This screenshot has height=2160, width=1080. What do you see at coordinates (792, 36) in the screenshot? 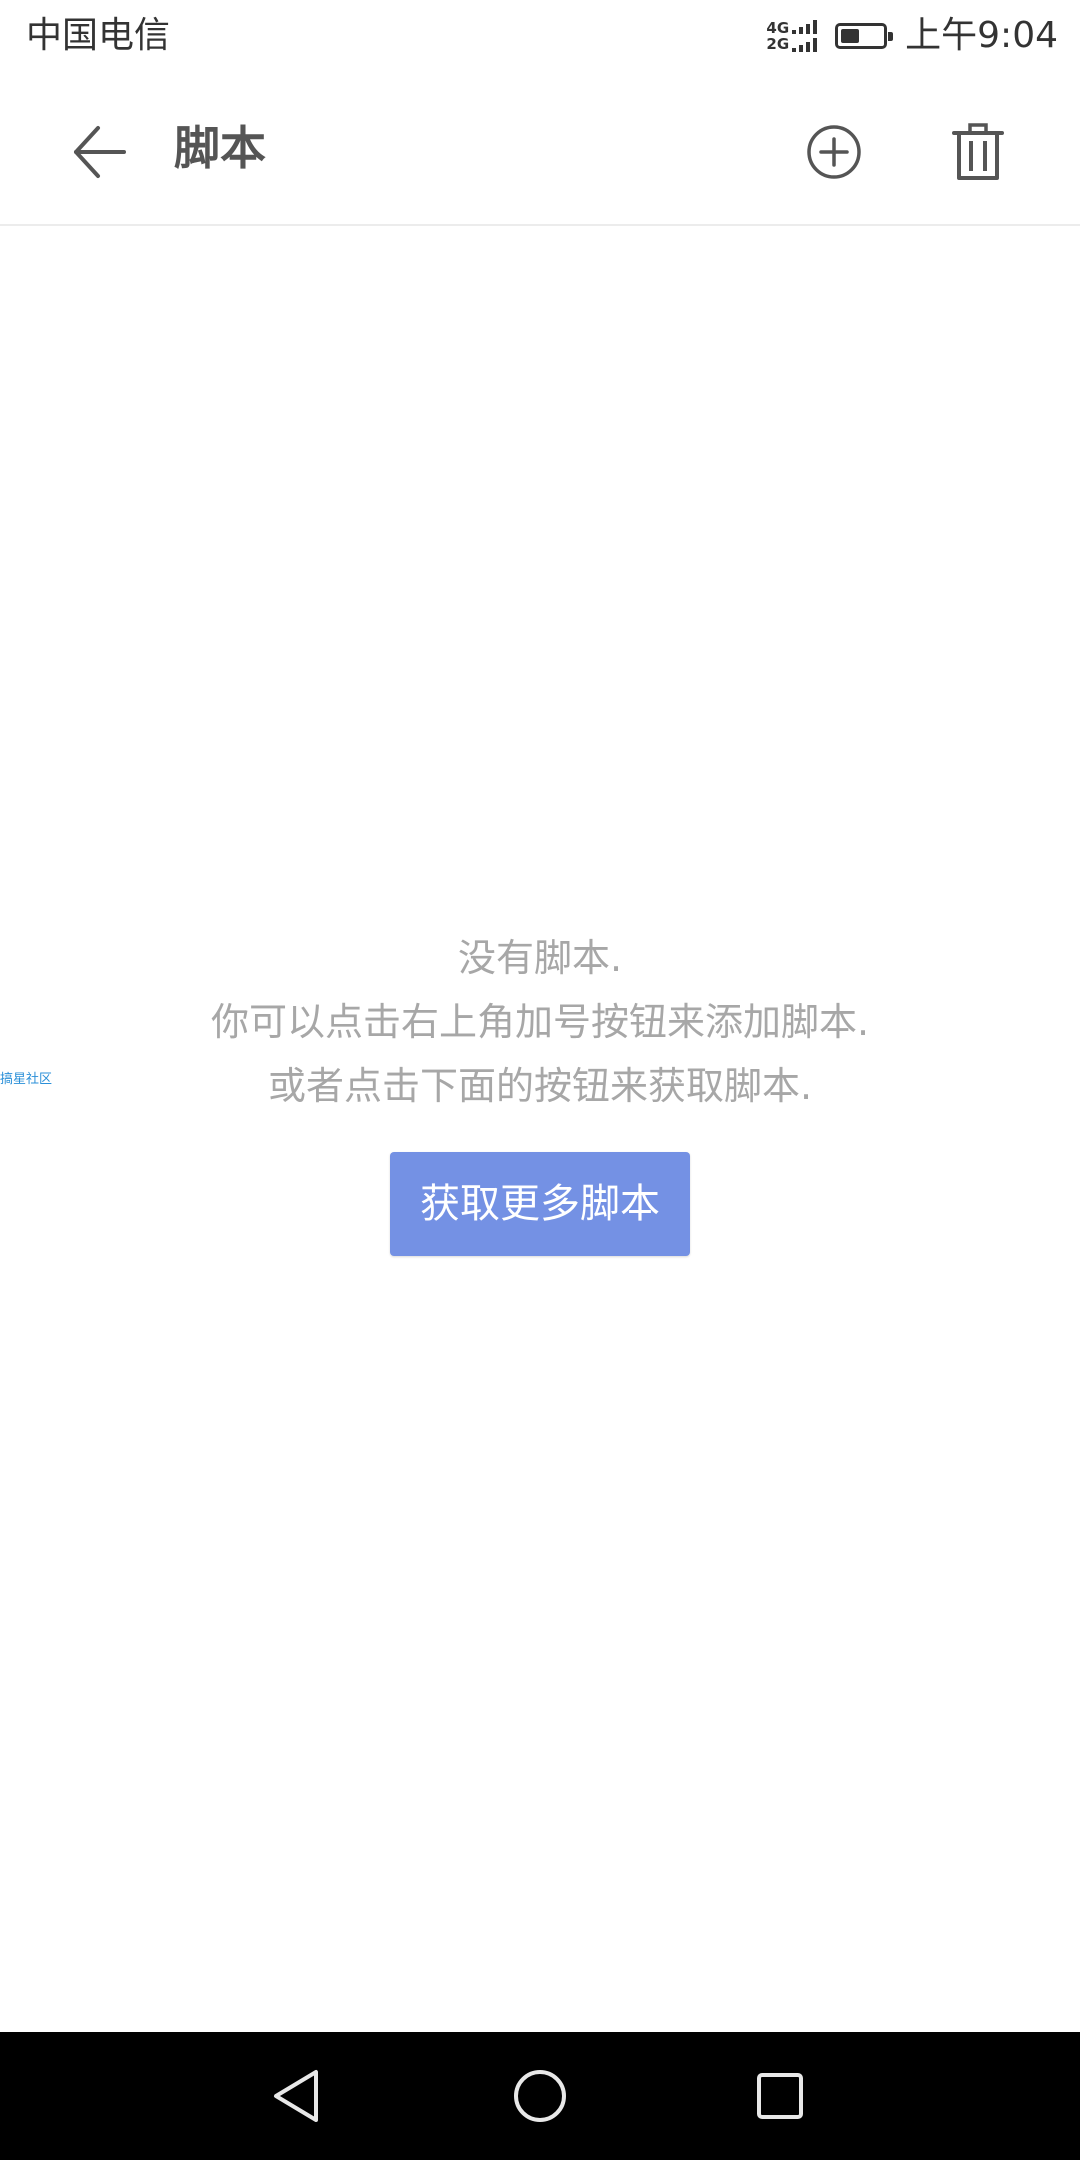
I see `signal-icon: 4G 2G` at bounding box center [792, 36].